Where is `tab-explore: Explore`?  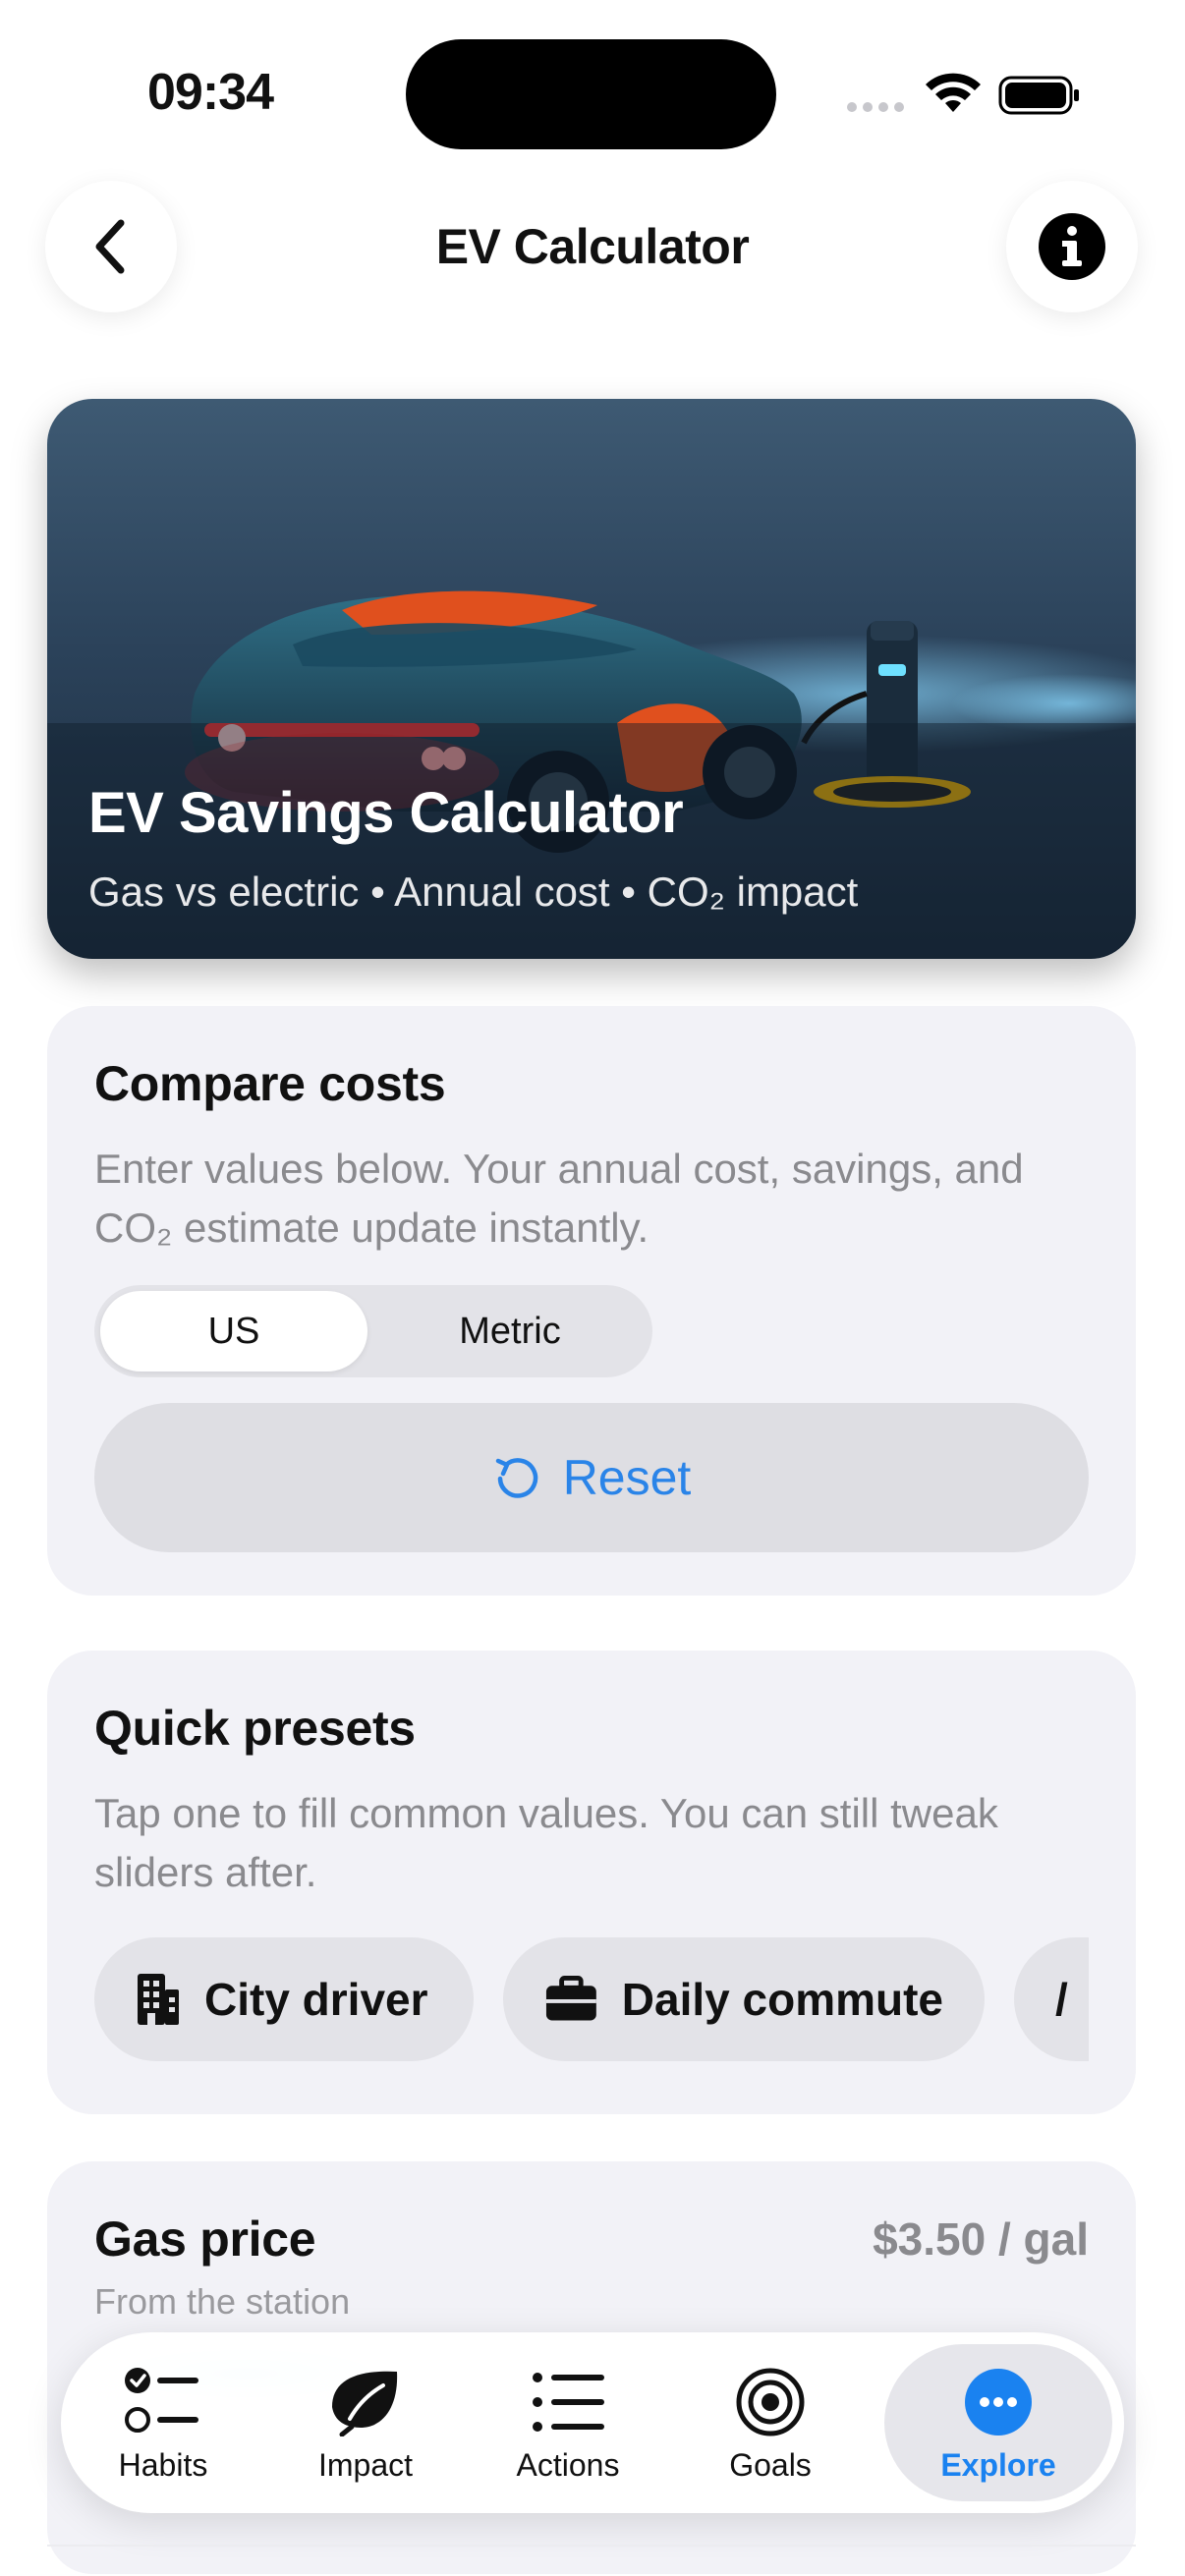
tab-explore: Explore is located at coordinates (998, 2422).